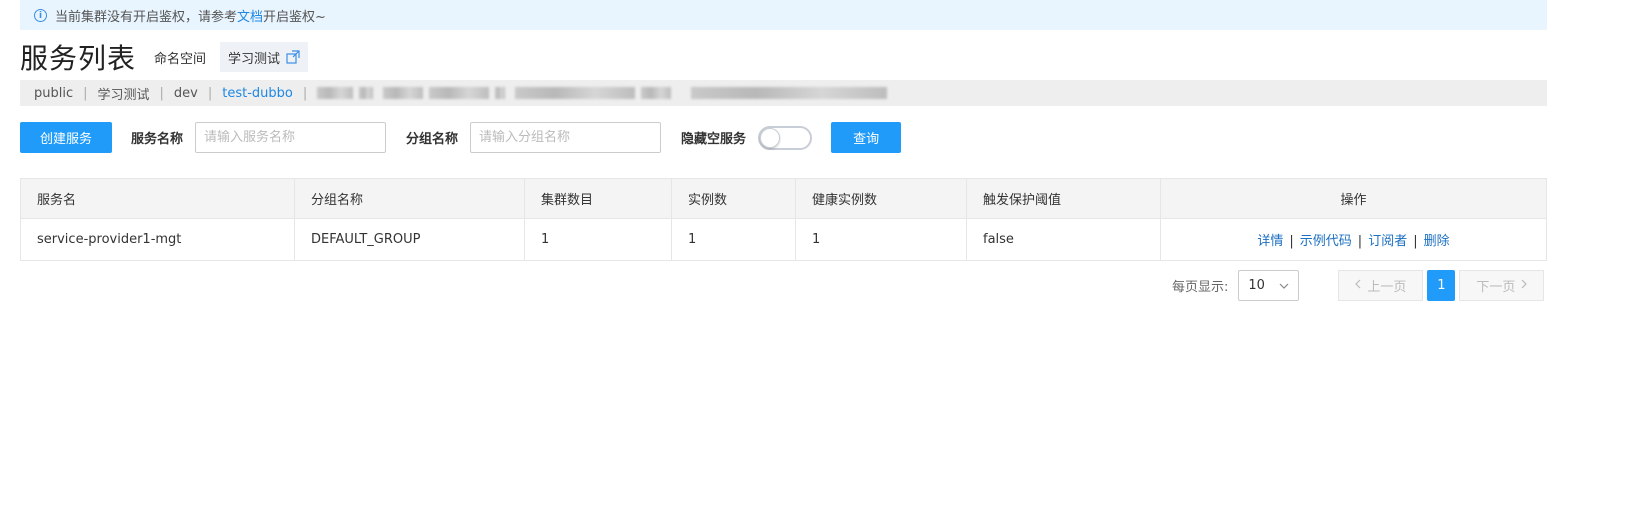 Image resolution: width=1641 pixels, height=525 pixels. I want to click on cell-actions: 详情 | 示例代码 | 订阅者 | 删除, so click(1353, 239).